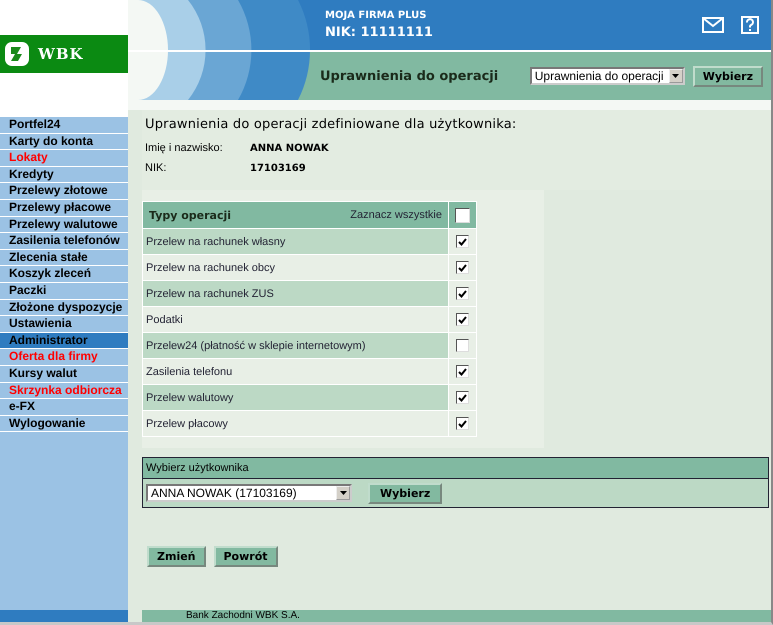 The width and height of the screenshot is (773, 625). Describe the element at coordinates (713, 25) in the screenshot. I see `mail-icon` at that location.